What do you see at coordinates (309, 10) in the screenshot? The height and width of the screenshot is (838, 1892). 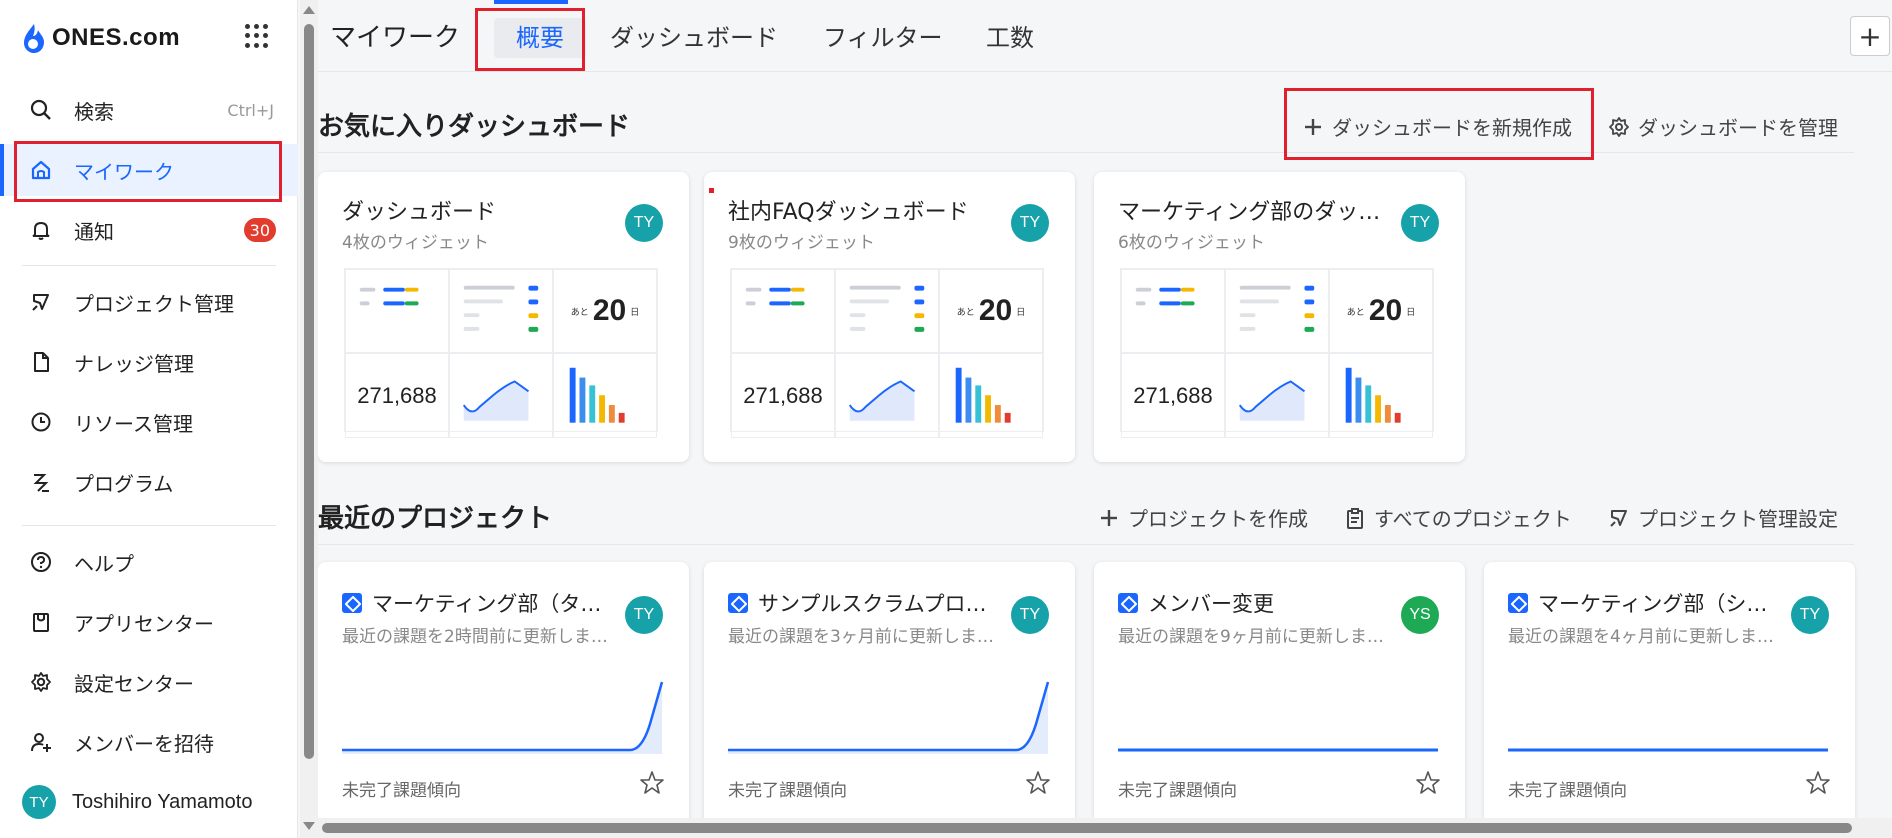 I see `scroll-up-icon` at bounding box center [309, 10].